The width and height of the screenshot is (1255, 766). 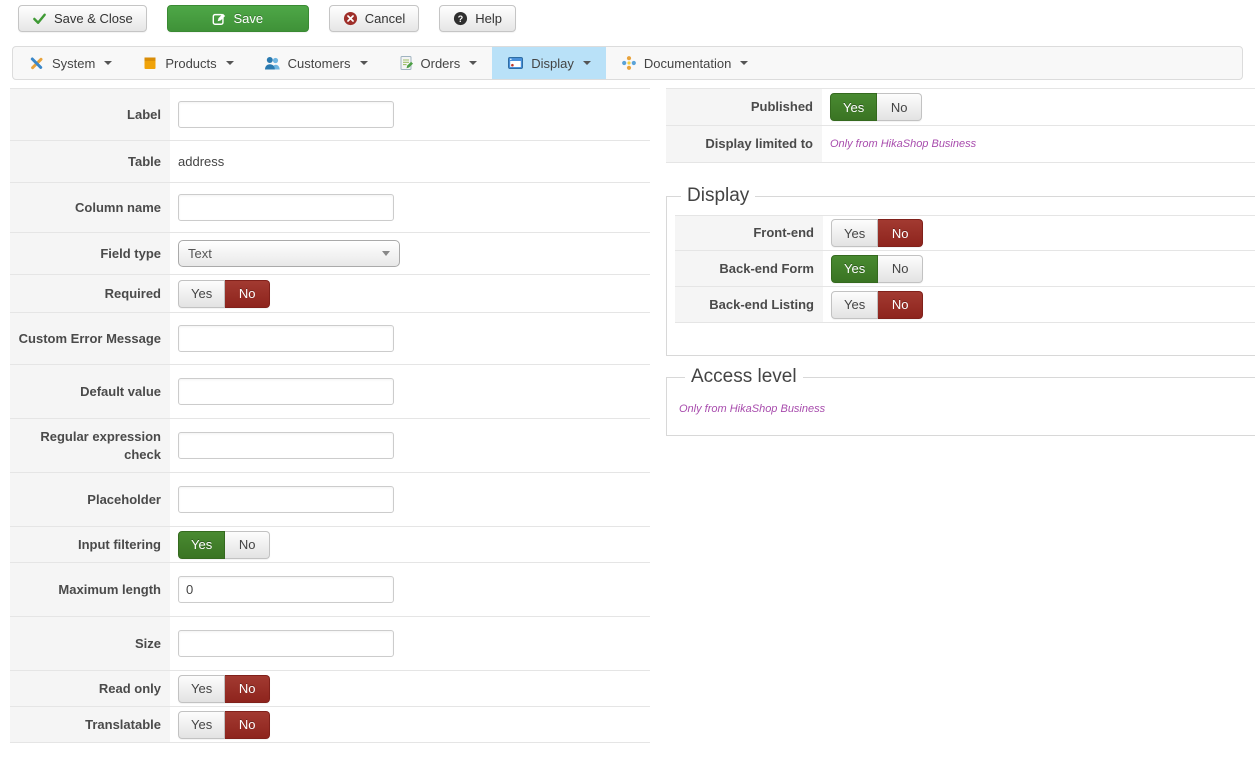 I want to click on save-and-close-label: Save & Close, so click(x=93, y=18).